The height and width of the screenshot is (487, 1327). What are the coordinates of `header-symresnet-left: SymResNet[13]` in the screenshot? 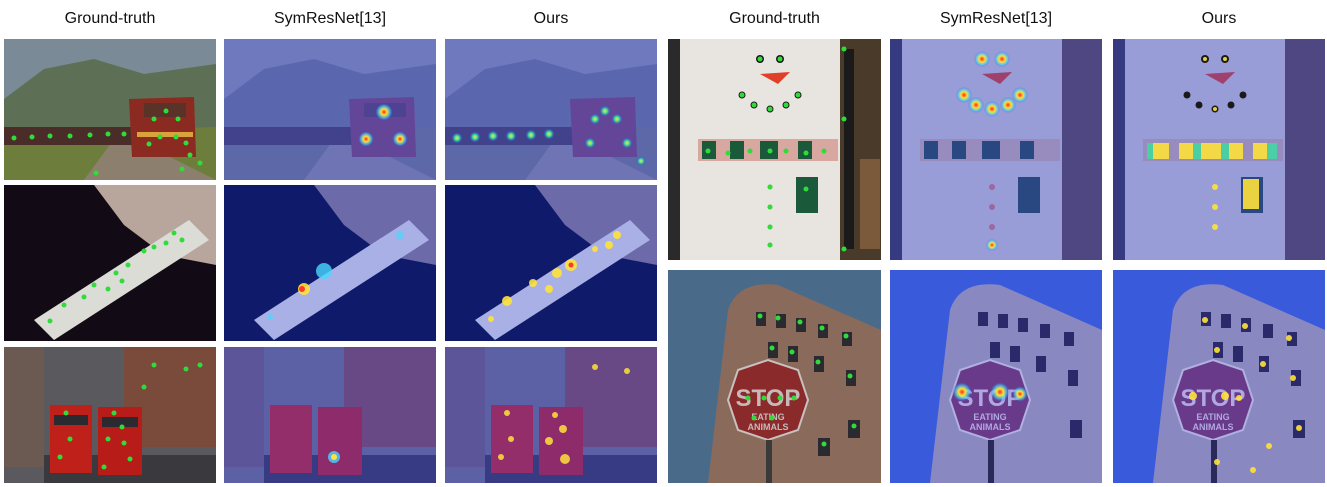 It's located at (330, 18).